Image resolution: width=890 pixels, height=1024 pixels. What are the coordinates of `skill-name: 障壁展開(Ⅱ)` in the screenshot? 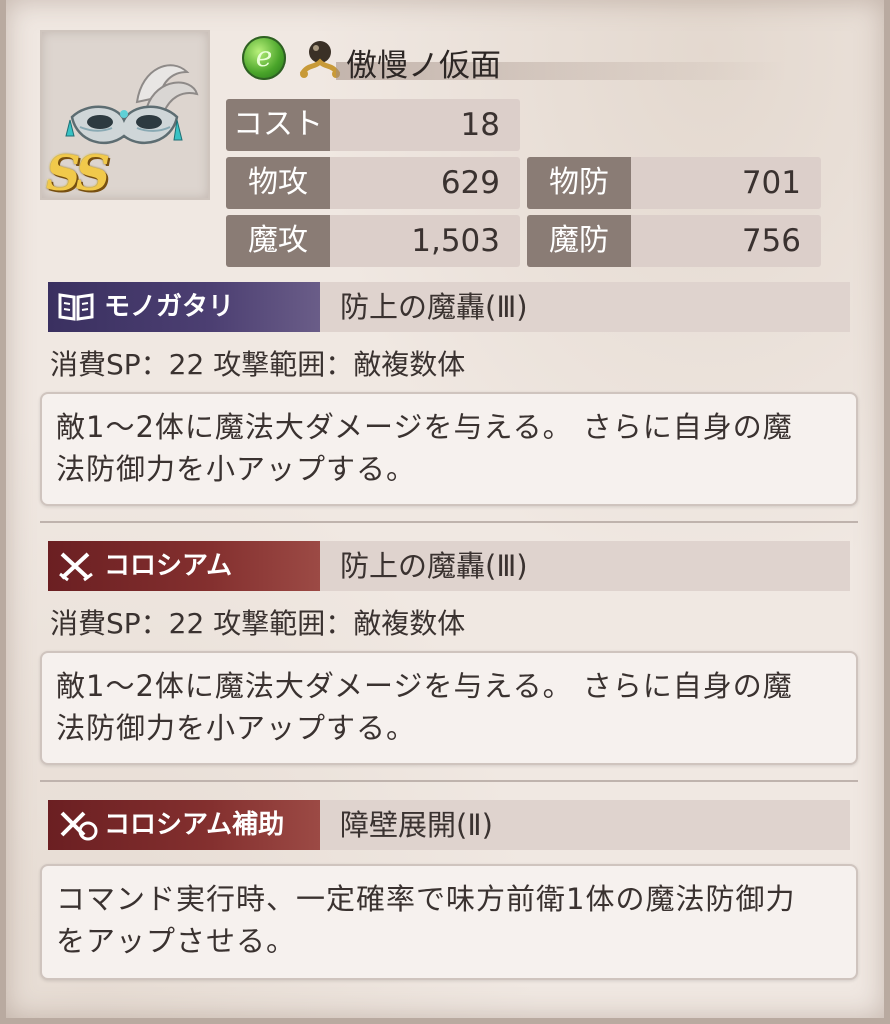 It's located at (416, 825).